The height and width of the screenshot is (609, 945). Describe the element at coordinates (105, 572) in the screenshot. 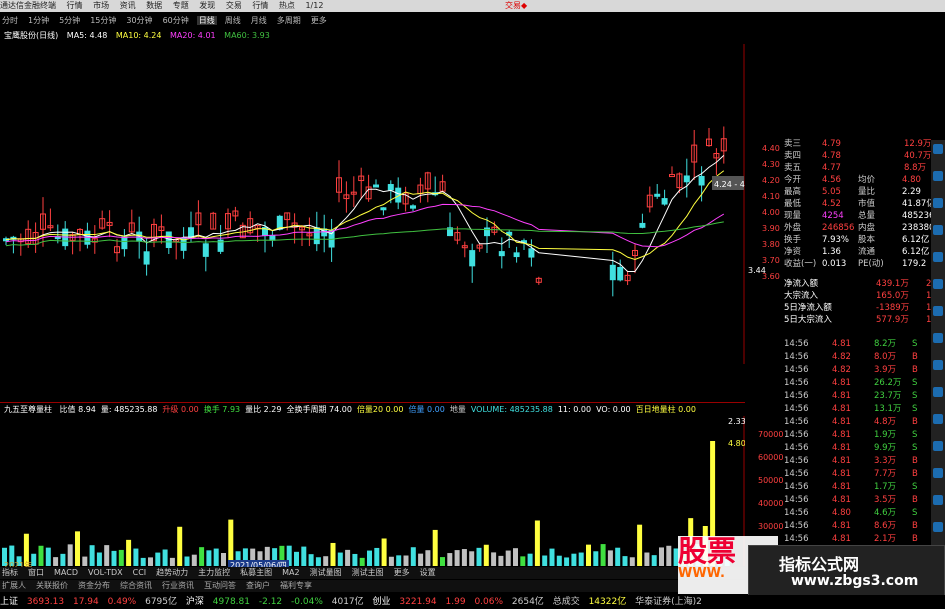

I see `indicator-tab: VOL-TDX` at that location.